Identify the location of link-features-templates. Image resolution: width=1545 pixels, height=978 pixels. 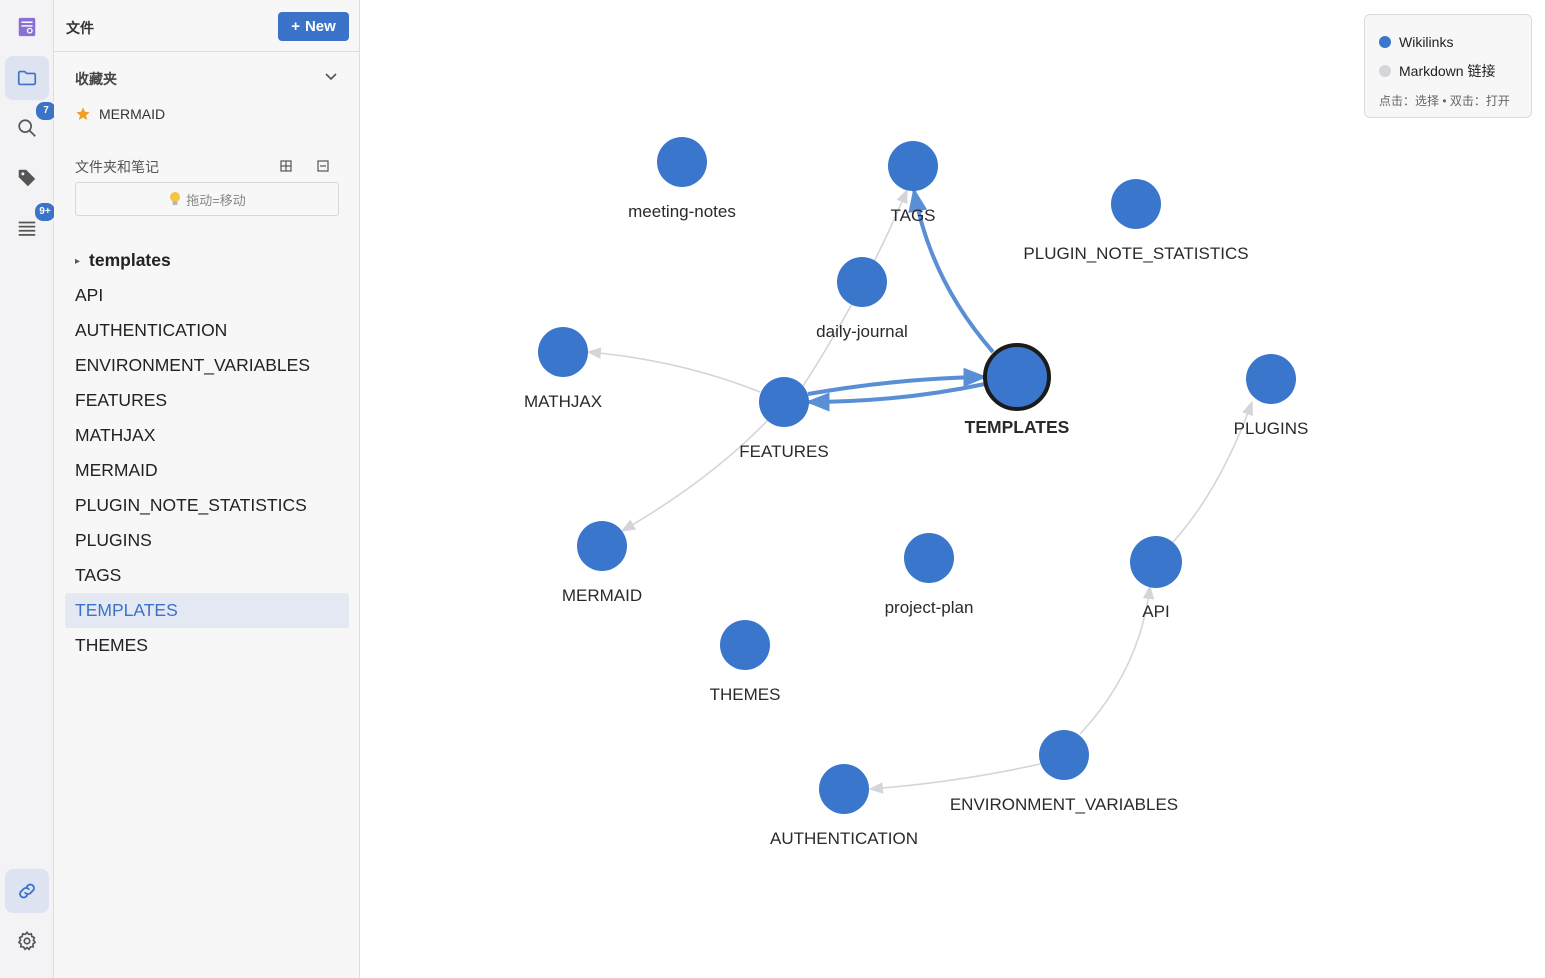
(897, 381).